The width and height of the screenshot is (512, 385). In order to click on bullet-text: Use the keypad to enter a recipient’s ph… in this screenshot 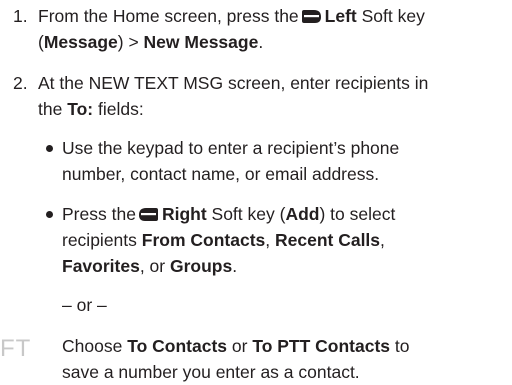, I will do `click(285, 161)`.